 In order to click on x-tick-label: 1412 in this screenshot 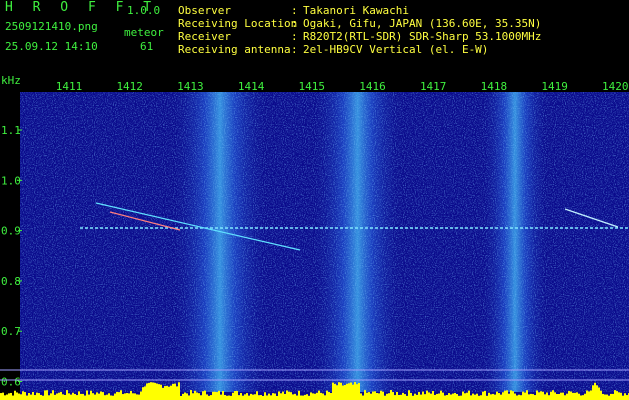, I will do `click(129, 86)`.